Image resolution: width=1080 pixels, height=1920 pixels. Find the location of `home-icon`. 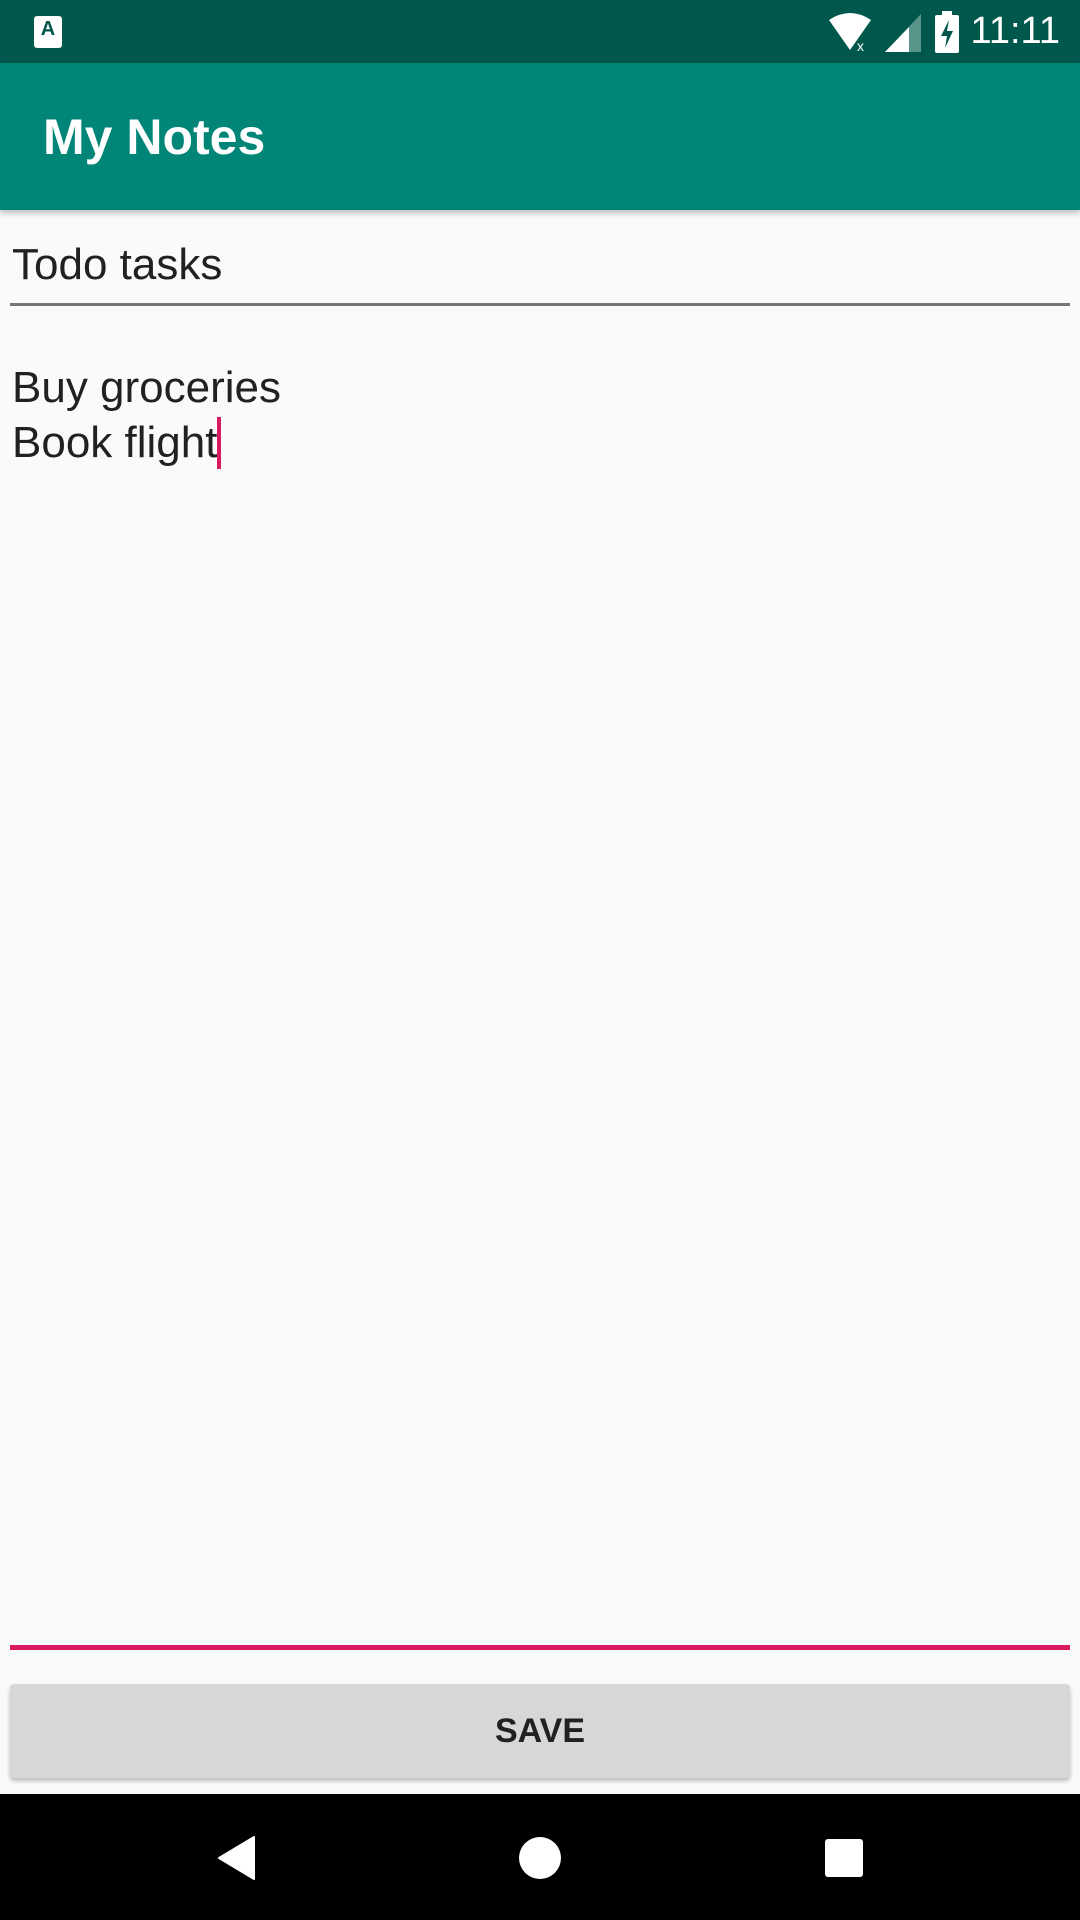

home-icon is located at coordinates (540, 1858).